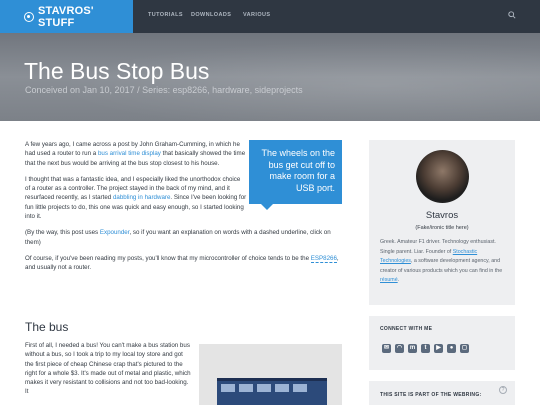  I want to click on site-logo: STAVROS' STUFF, so click(66, 16).